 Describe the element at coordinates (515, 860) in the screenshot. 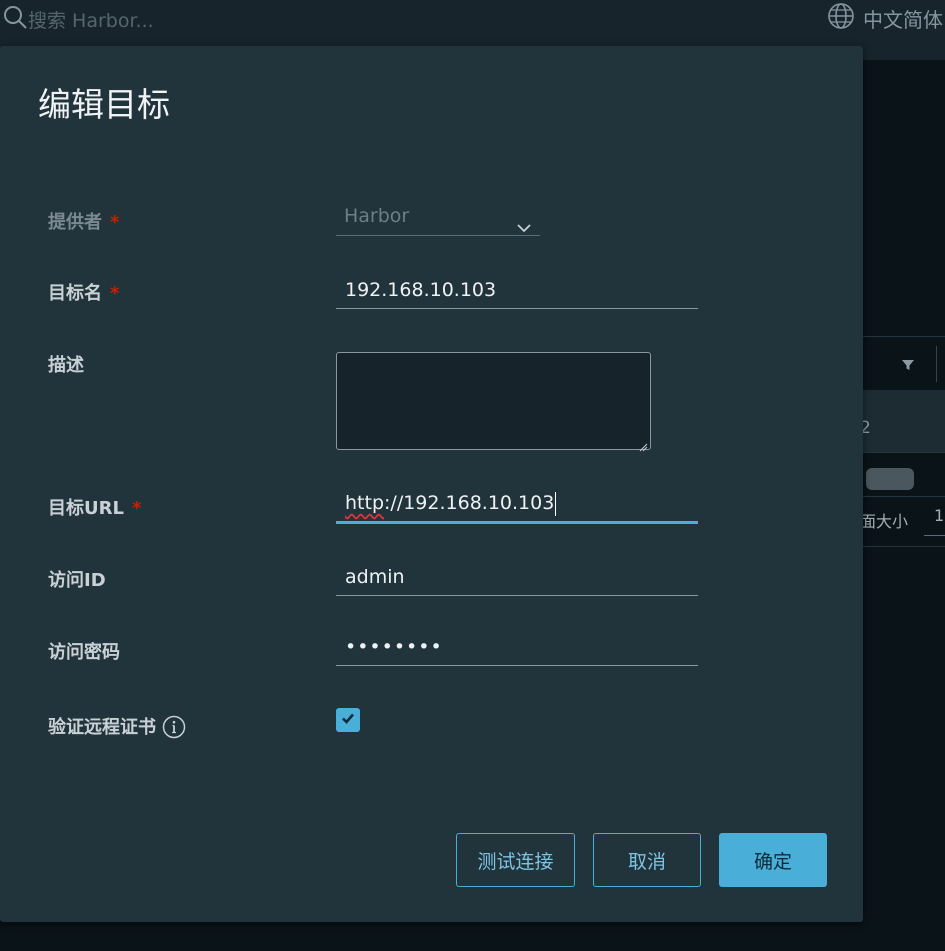

I see `test-connection-button: 测试连接` at that location.